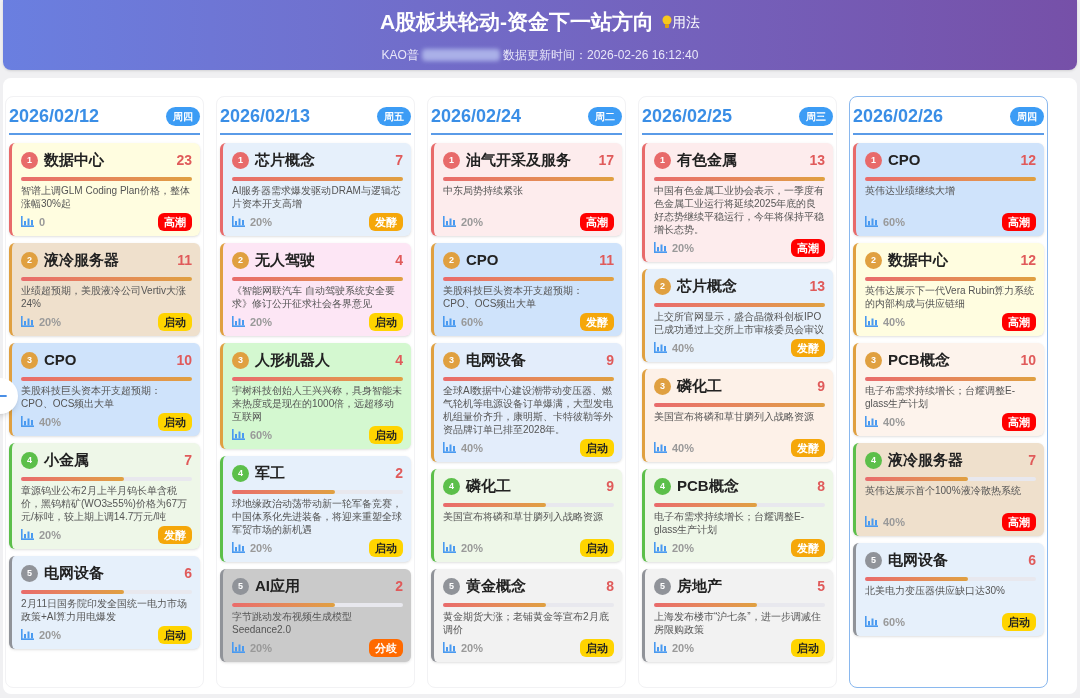  I want to click on lightbulb-icon, so click(667, 22).